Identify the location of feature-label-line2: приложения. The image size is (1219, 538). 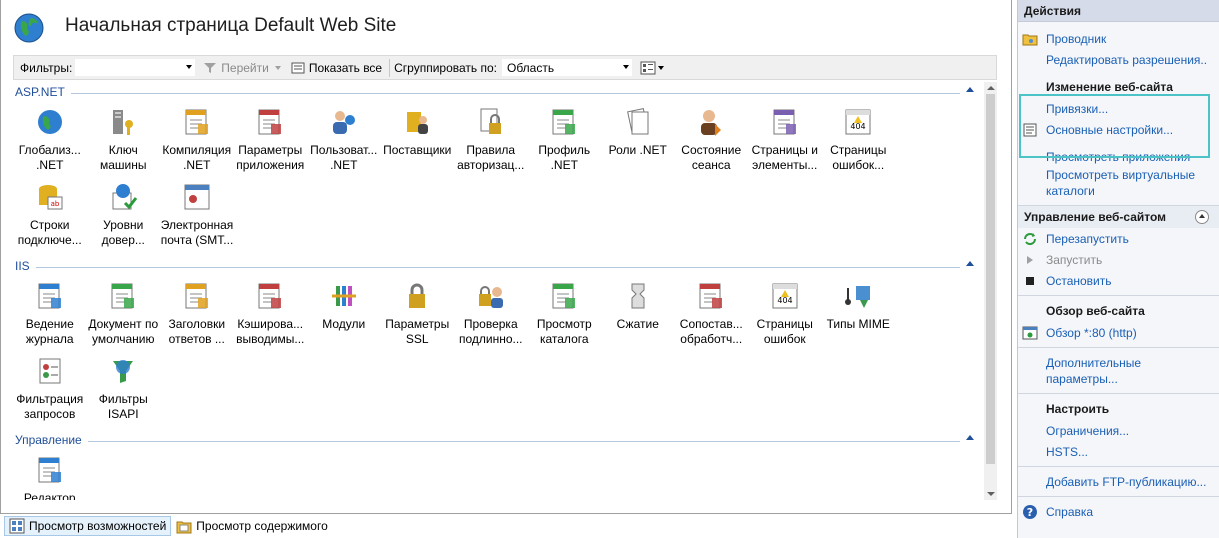
(270, 165).